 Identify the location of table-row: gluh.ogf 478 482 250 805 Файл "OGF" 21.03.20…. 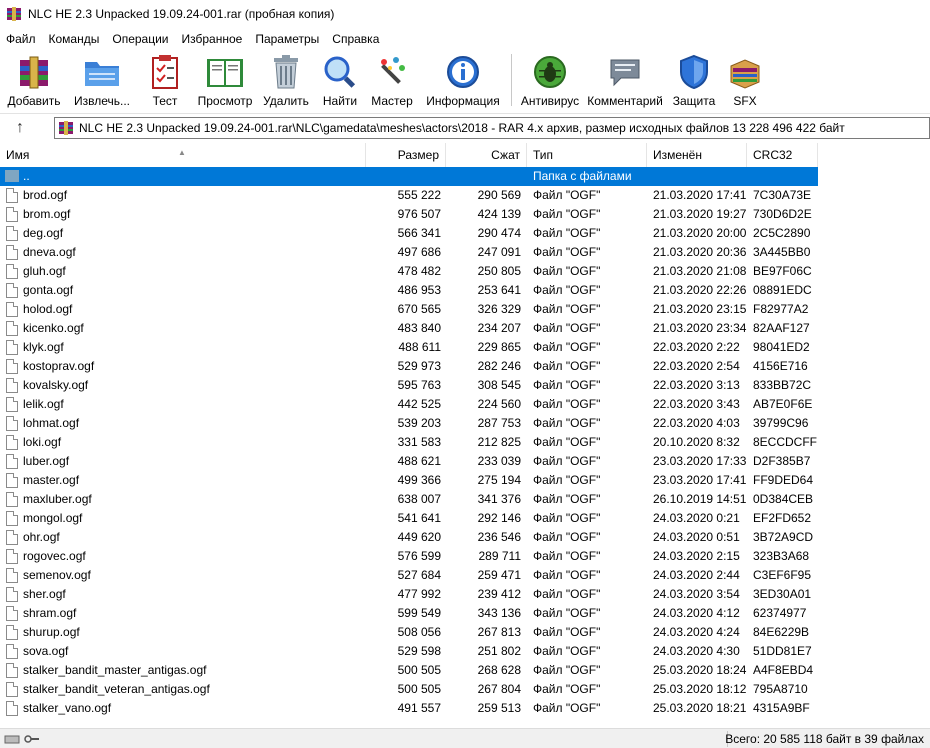
(409, 271).